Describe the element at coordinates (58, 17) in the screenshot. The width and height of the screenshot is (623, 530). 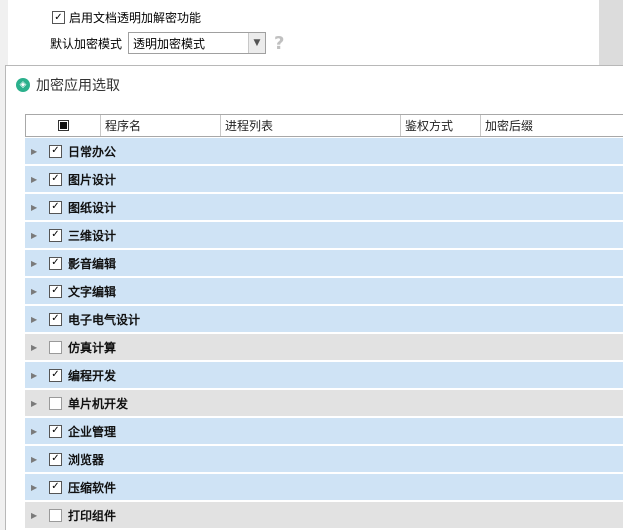
I see `enable-checkbox: ✓` at that location.